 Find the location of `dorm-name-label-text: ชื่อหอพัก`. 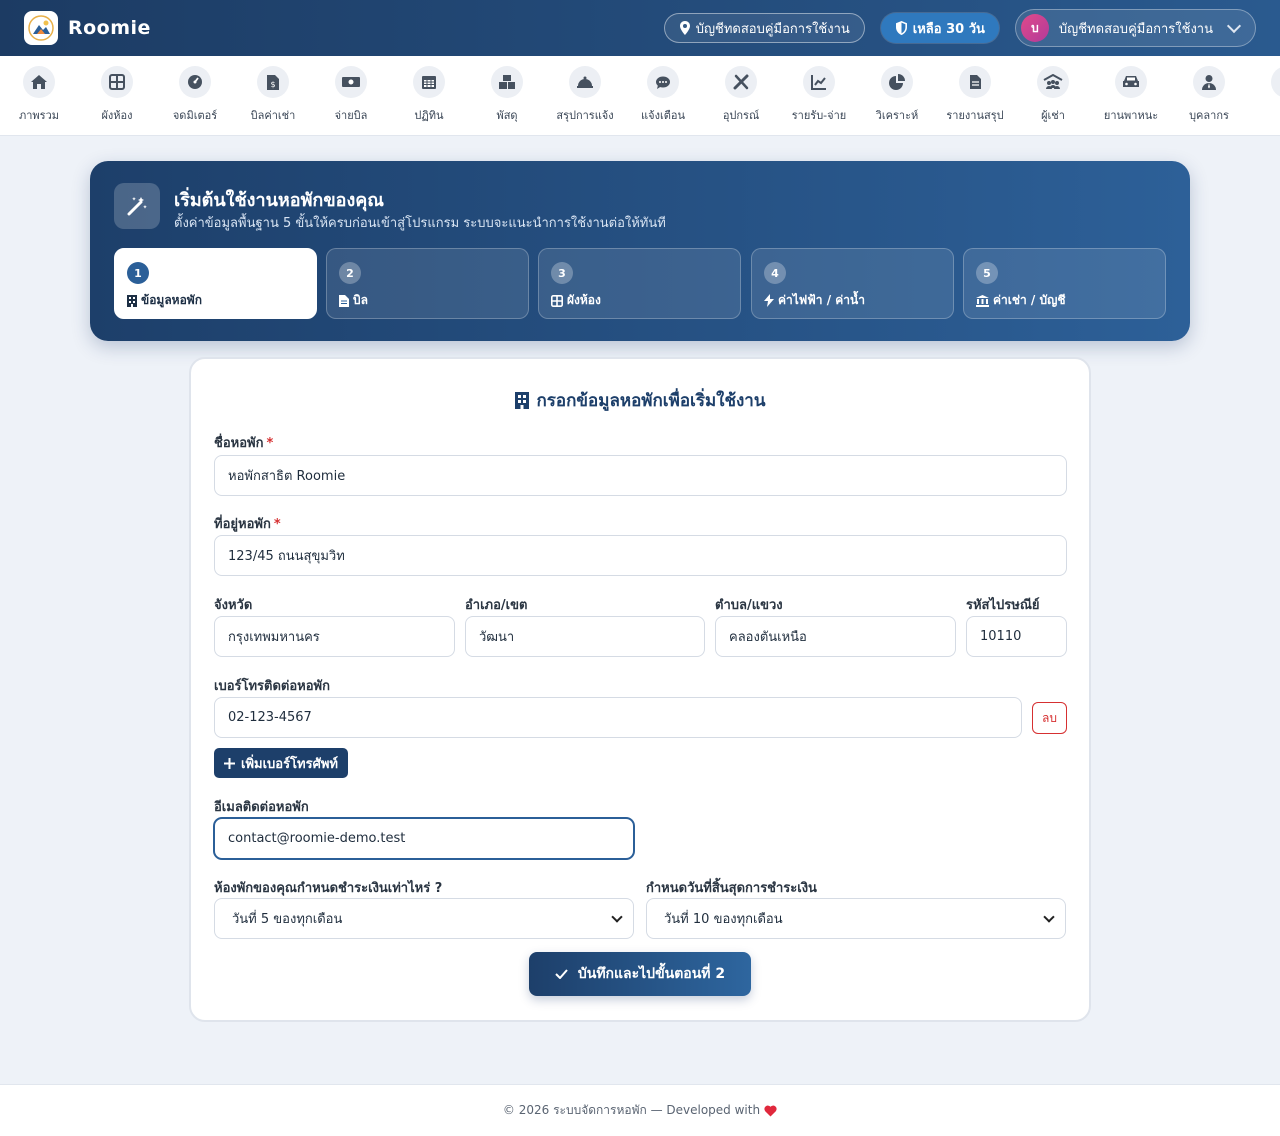

dorm-name-label-text: ชื่อหอพัก is located at coordinates (239, 443).